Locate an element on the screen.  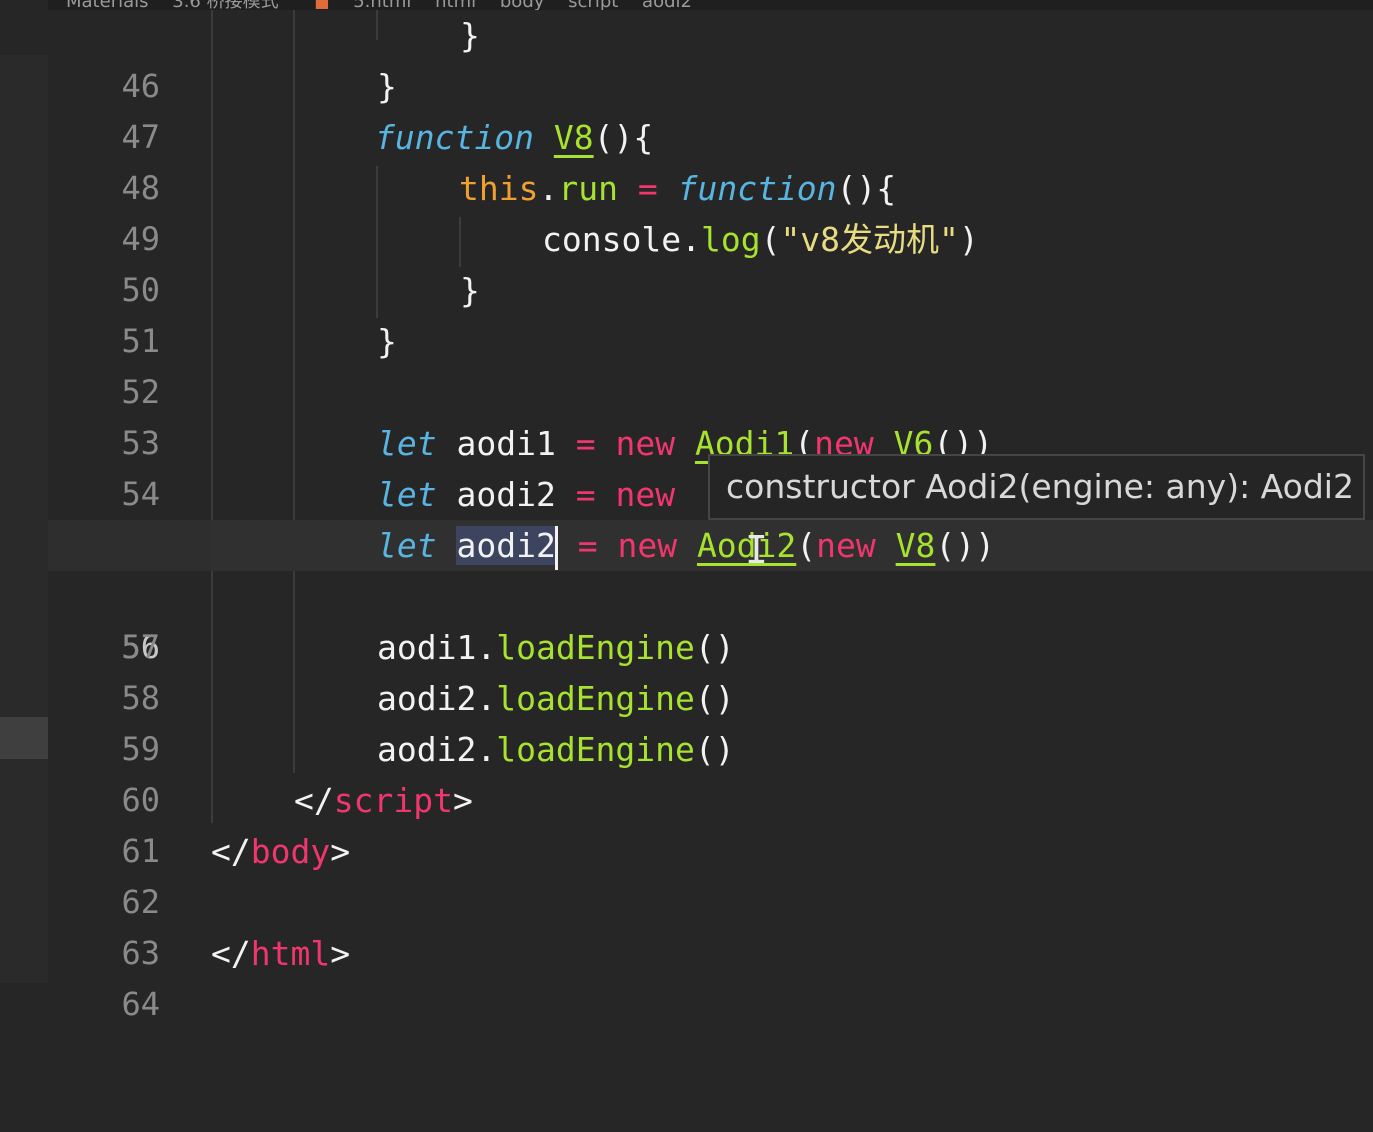
breadcrumb-item-html: html is located at coordinates (446, 5).